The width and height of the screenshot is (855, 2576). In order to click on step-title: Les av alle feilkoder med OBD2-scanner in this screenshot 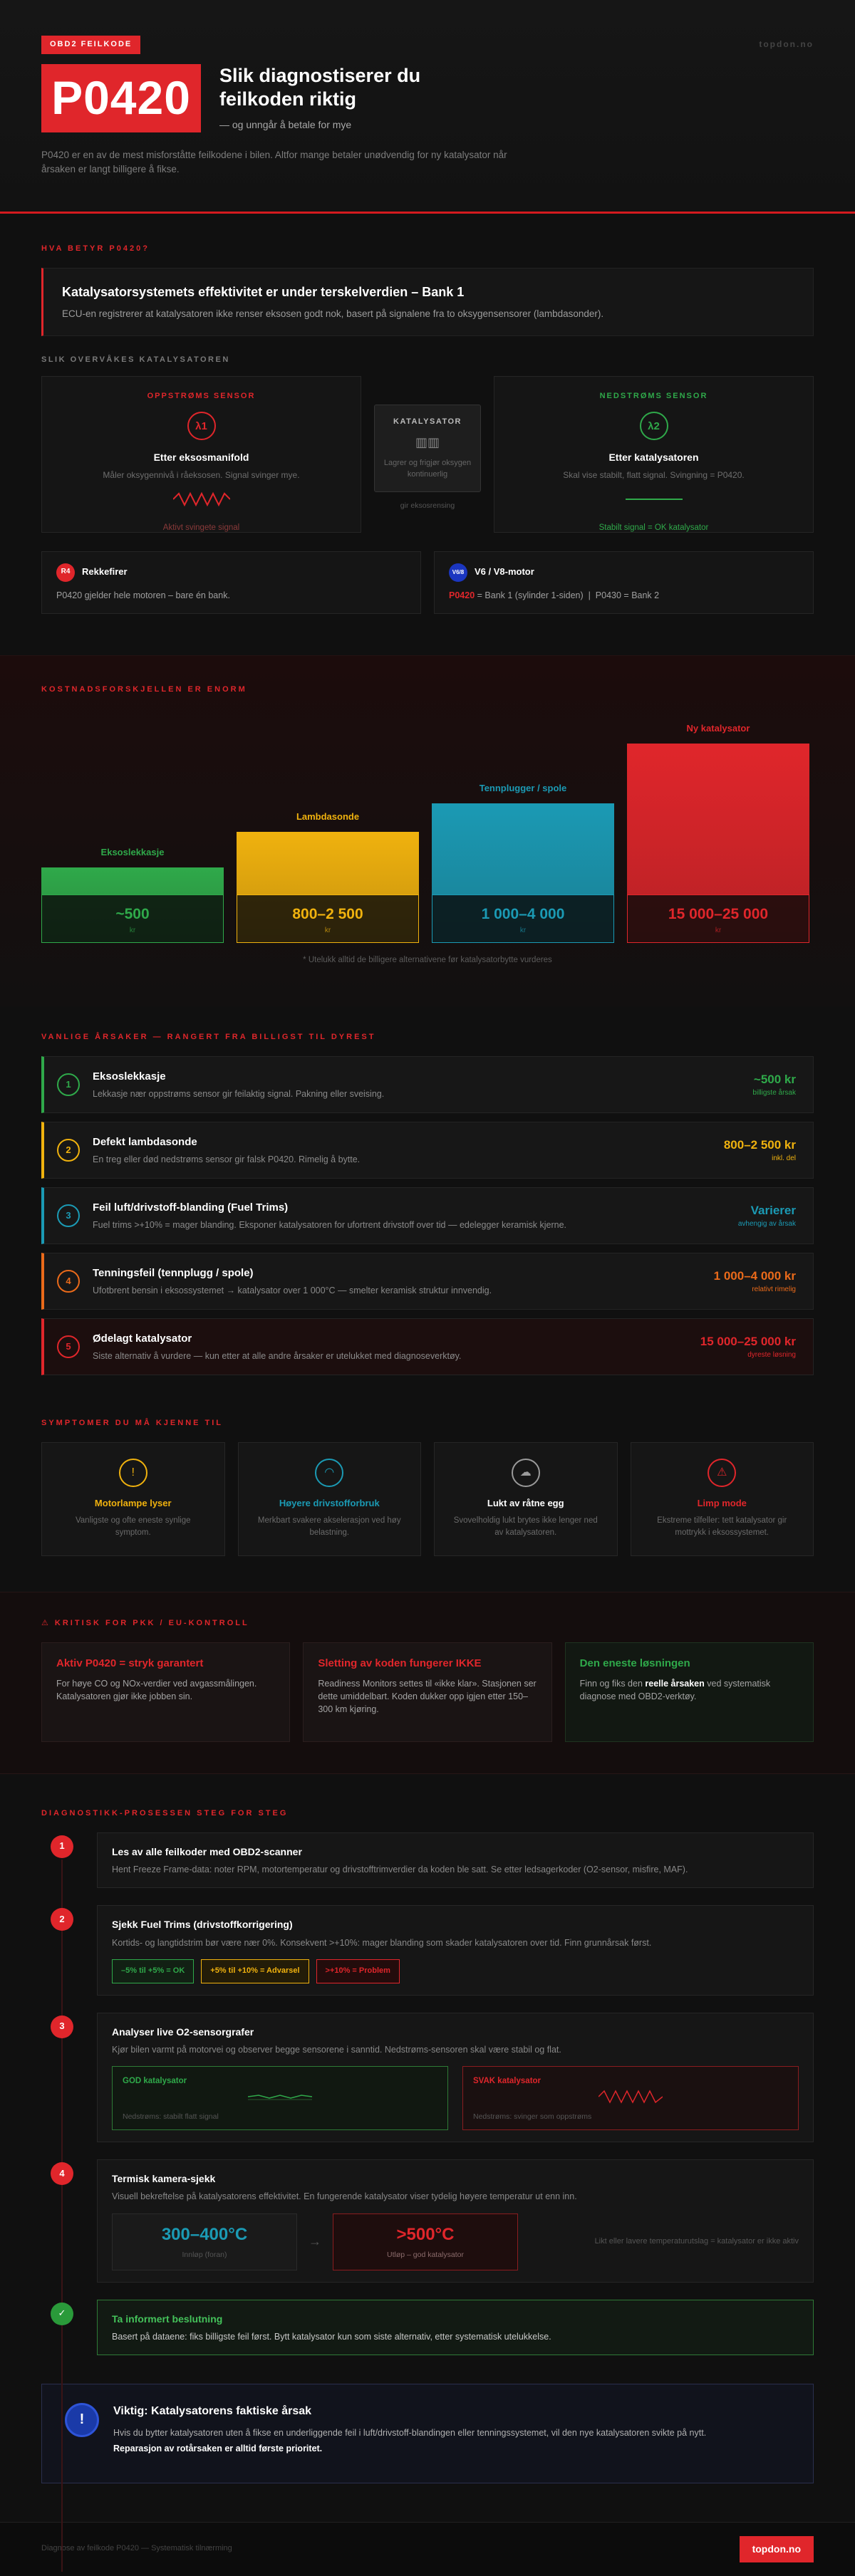, I will do `click(207, 1851)`.